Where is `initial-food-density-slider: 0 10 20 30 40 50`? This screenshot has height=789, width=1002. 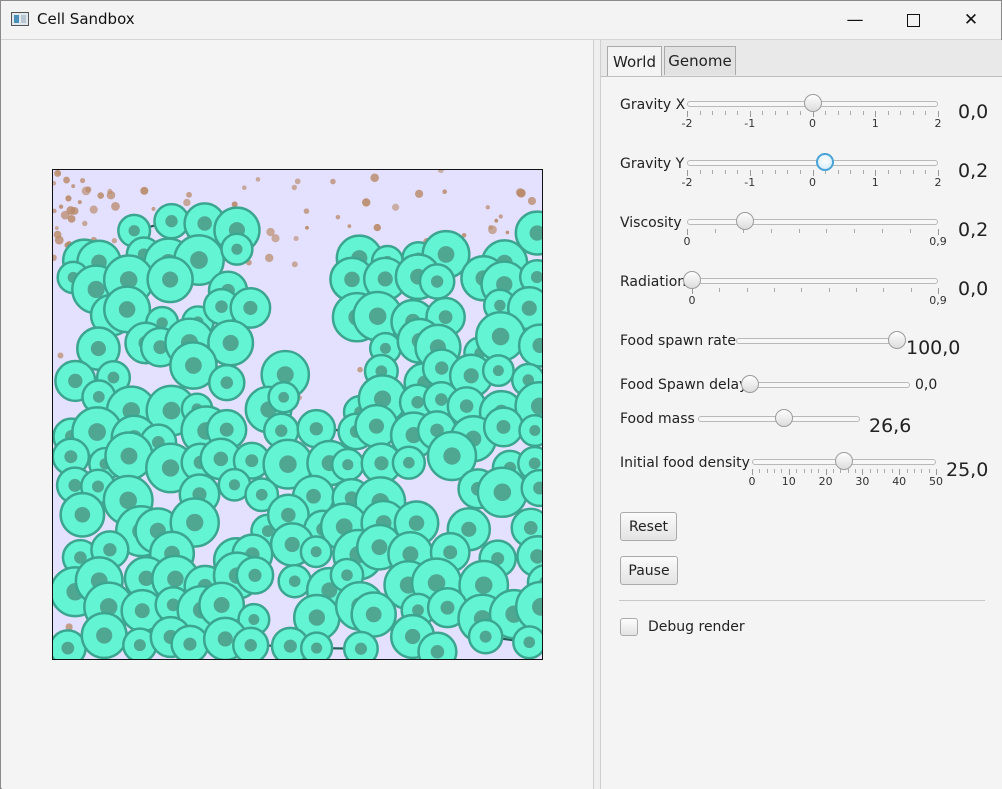
initial-food-density-slider: 0 10 20 30 40 50 is located at coordinates (846, 469).